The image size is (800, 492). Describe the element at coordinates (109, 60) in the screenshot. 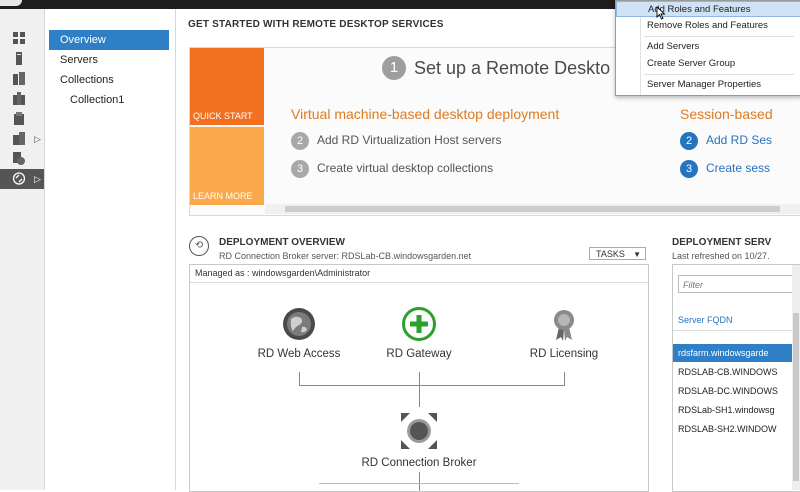

I see `nav-item-servers: Servers` at that location.